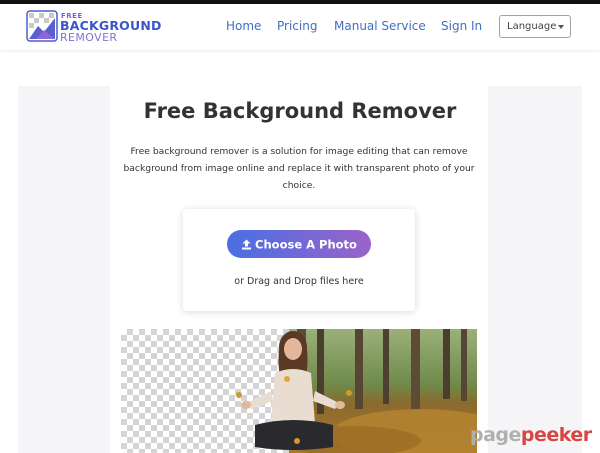  Describe the element at coordinates (306, 244) in the screenshot. I see `choose-photo-label: Choose A Photo` at that location.